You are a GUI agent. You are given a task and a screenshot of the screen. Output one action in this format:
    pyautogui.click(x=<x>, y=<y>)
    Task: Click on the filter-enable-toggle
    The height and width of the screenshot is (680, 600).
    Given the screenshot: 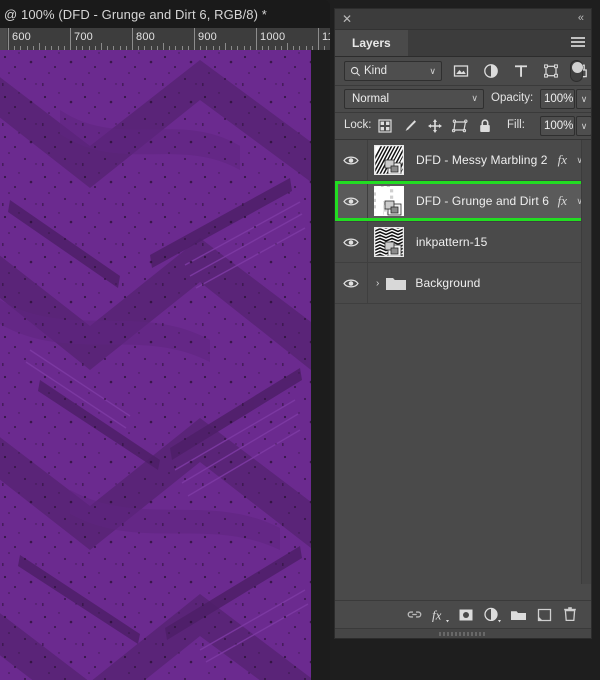 What is the action you would take?
    pyautogui.click(x=576, y=71)
    